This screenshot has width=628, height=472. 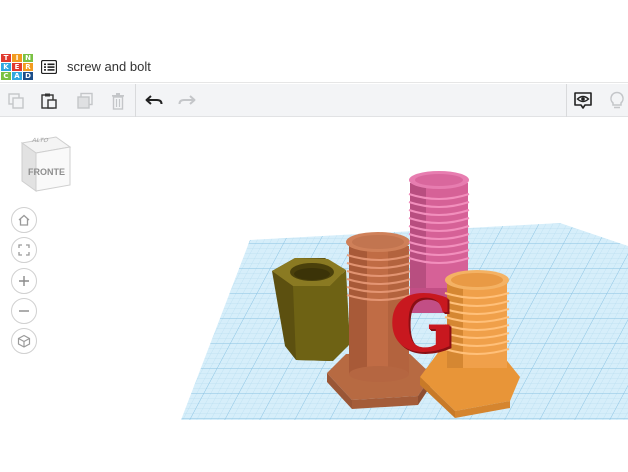 I want to click on minus-icon, so click(x=24, y=311).